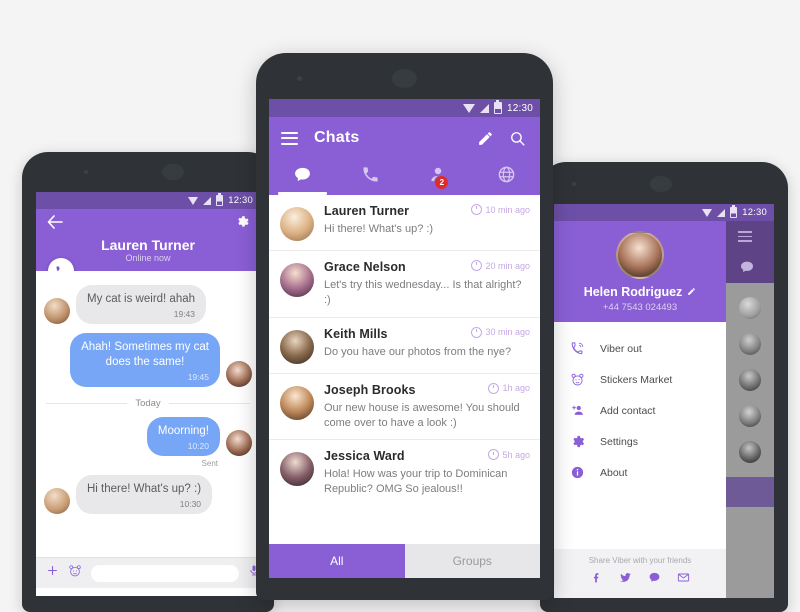  Describe the element at coordinates (427, 389) in the screenshot. I see `chat-row-head: Joseph Brooks 1h ago` at that location.